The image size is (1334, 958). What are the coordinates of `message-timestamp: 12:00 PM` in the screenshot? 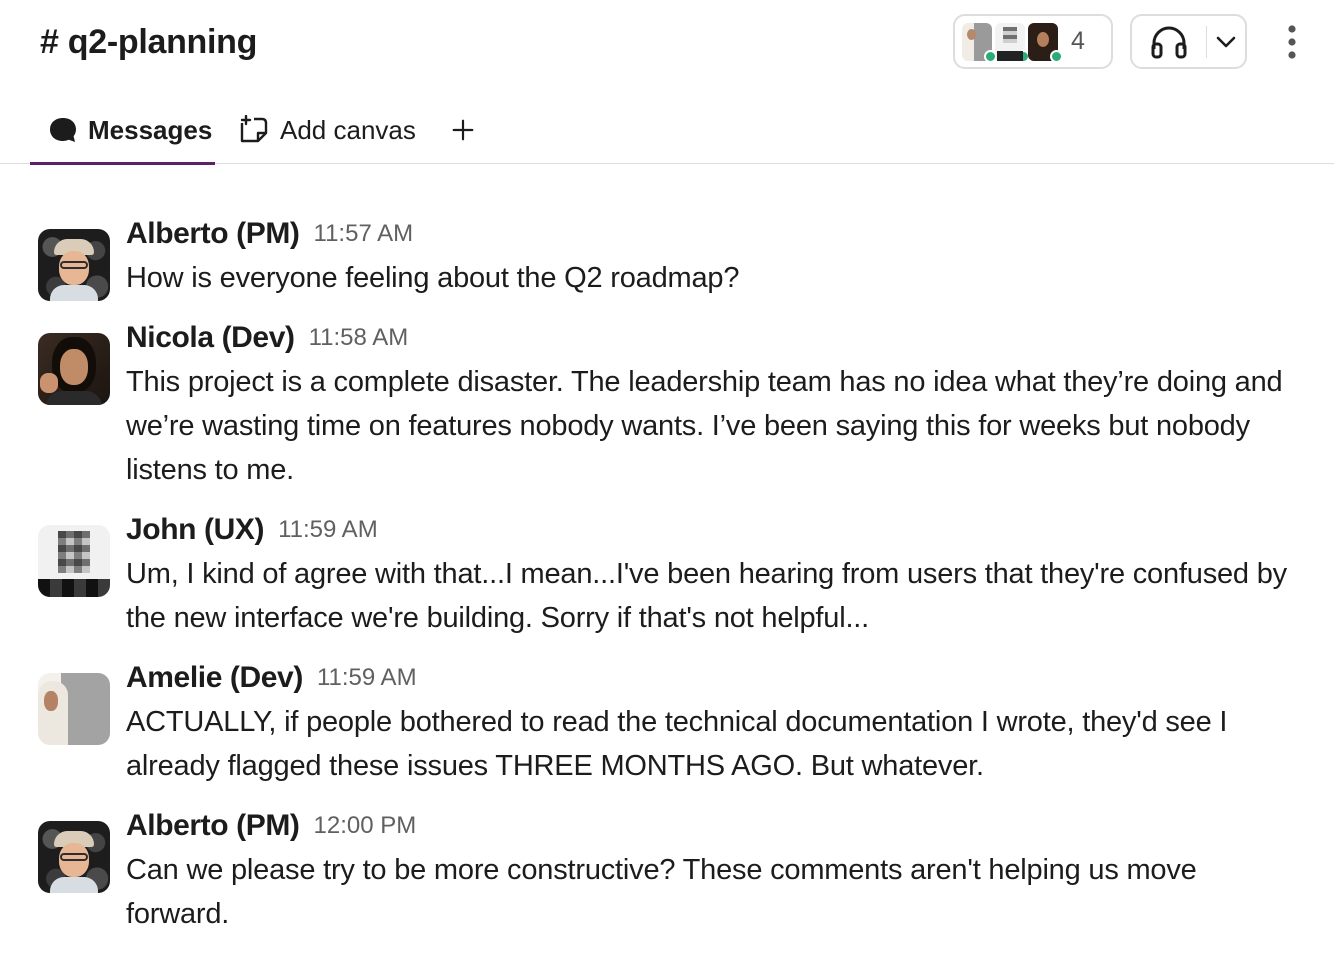 It's located at (365, 826).